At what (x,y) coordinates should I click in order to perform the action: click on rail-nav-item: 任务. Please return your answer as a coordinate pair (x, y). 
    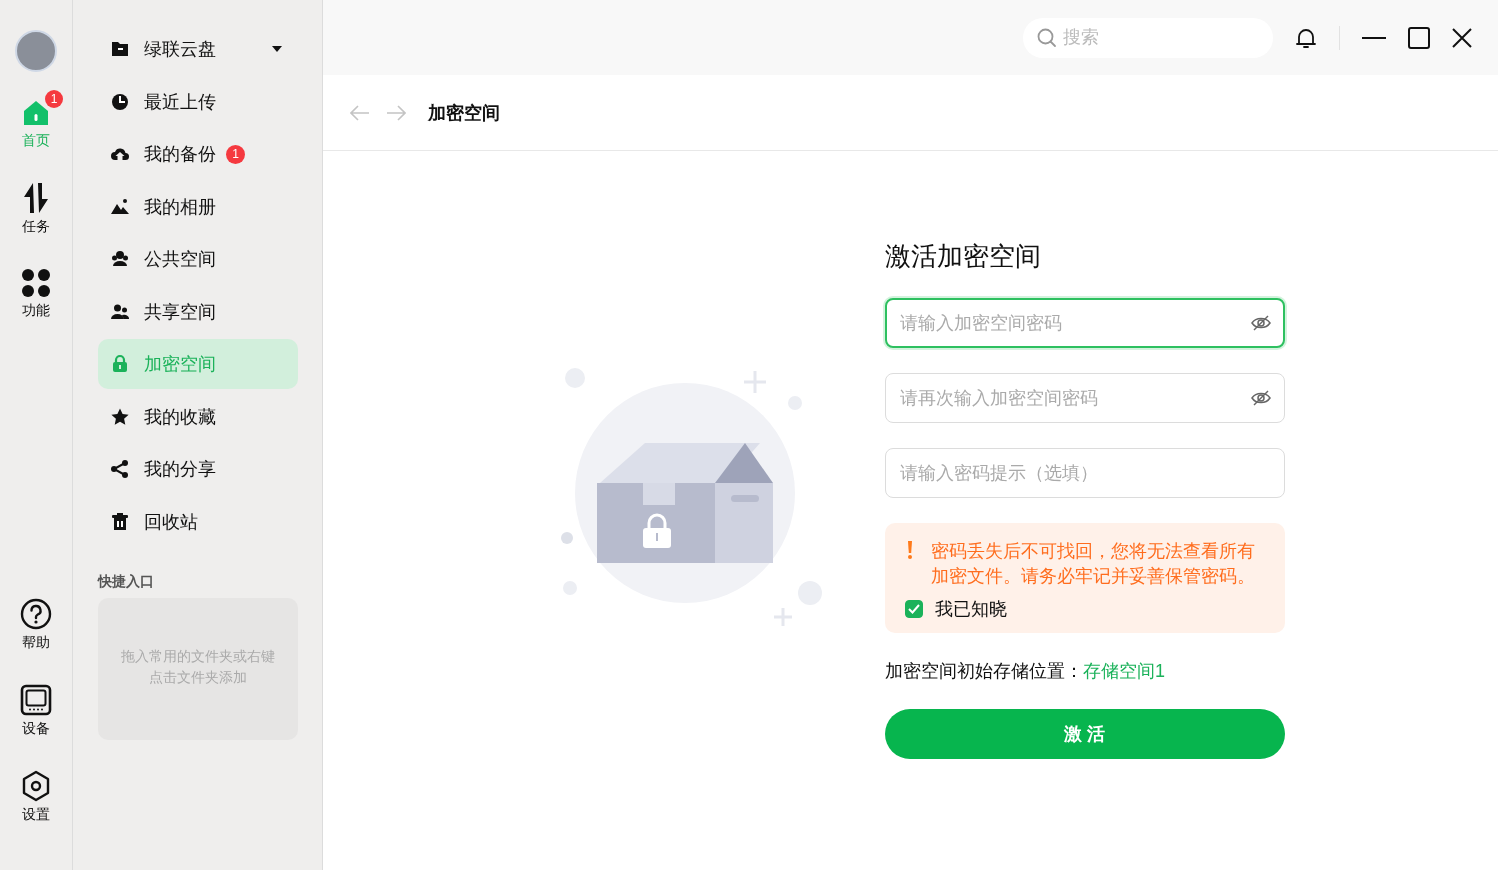
    Looking at the image, I should click on (36, 205).